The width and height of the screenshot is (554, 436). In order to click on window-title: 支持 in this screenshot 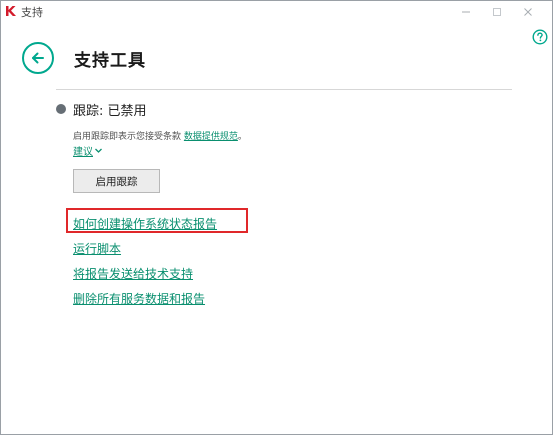, I will do `click(32, 12)`.